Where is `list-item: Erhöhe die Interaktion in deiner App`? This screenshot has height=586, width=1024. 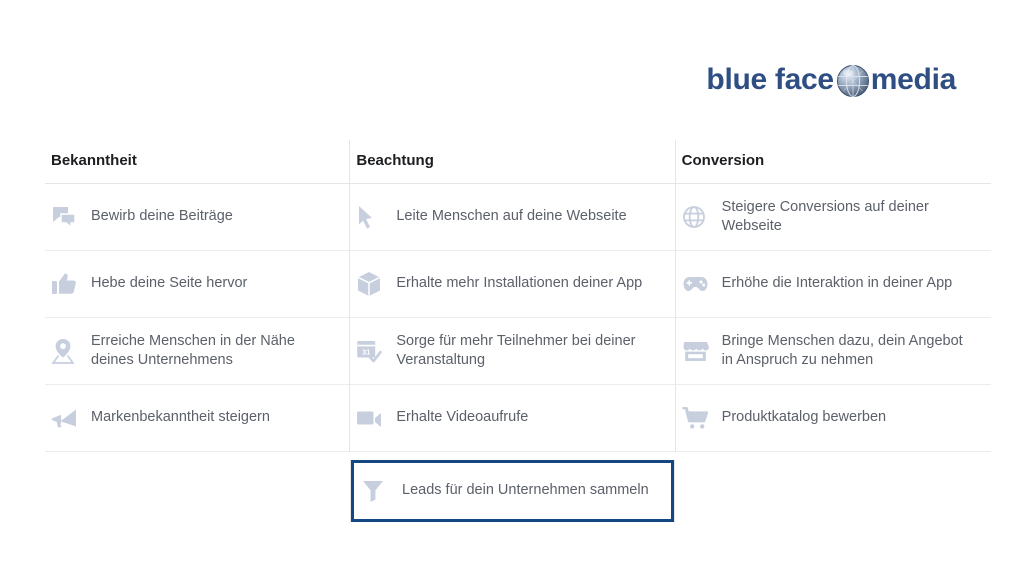 list-item: Erhöhe die Interaktion in deiner App is located at coordinates (833, 284).